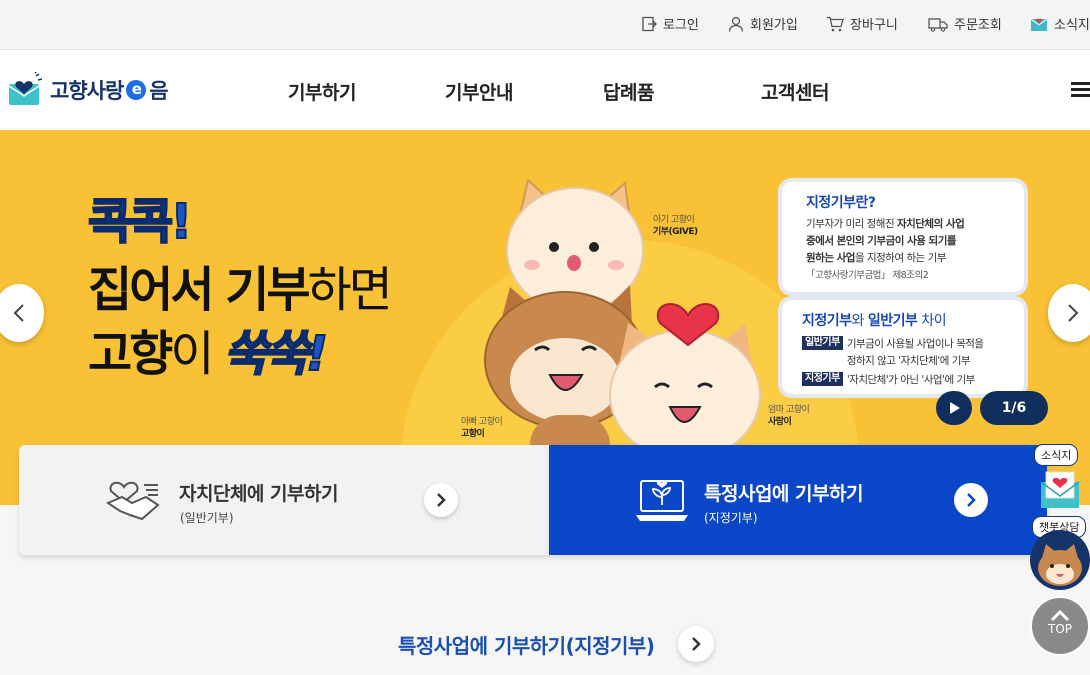  I want to click on hero-line2: 고향이 쑥쑥!, so click(208, 349).